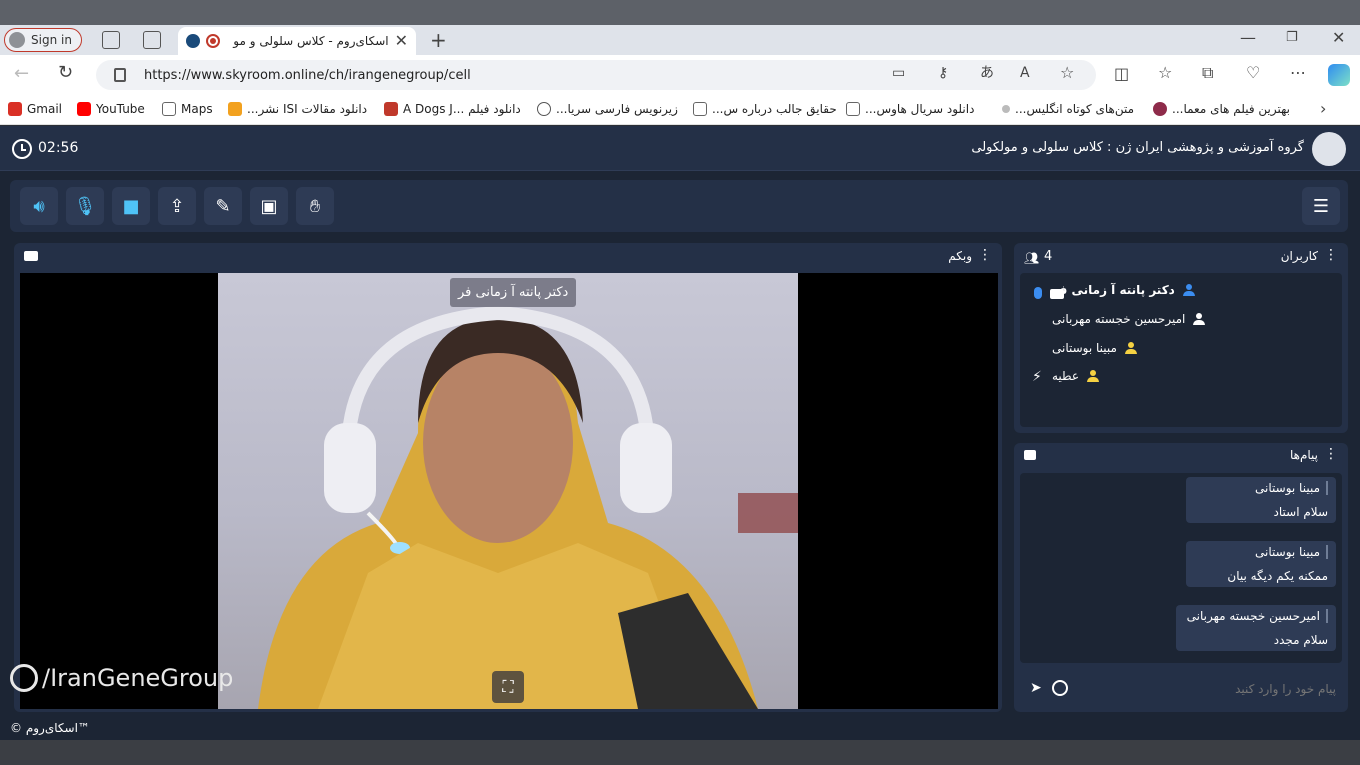  Describe the element at coordinates (311, 41) in the screenshot. I see `tab-title: اسکای‌روم - کلاس سلولی و مو` at that location.